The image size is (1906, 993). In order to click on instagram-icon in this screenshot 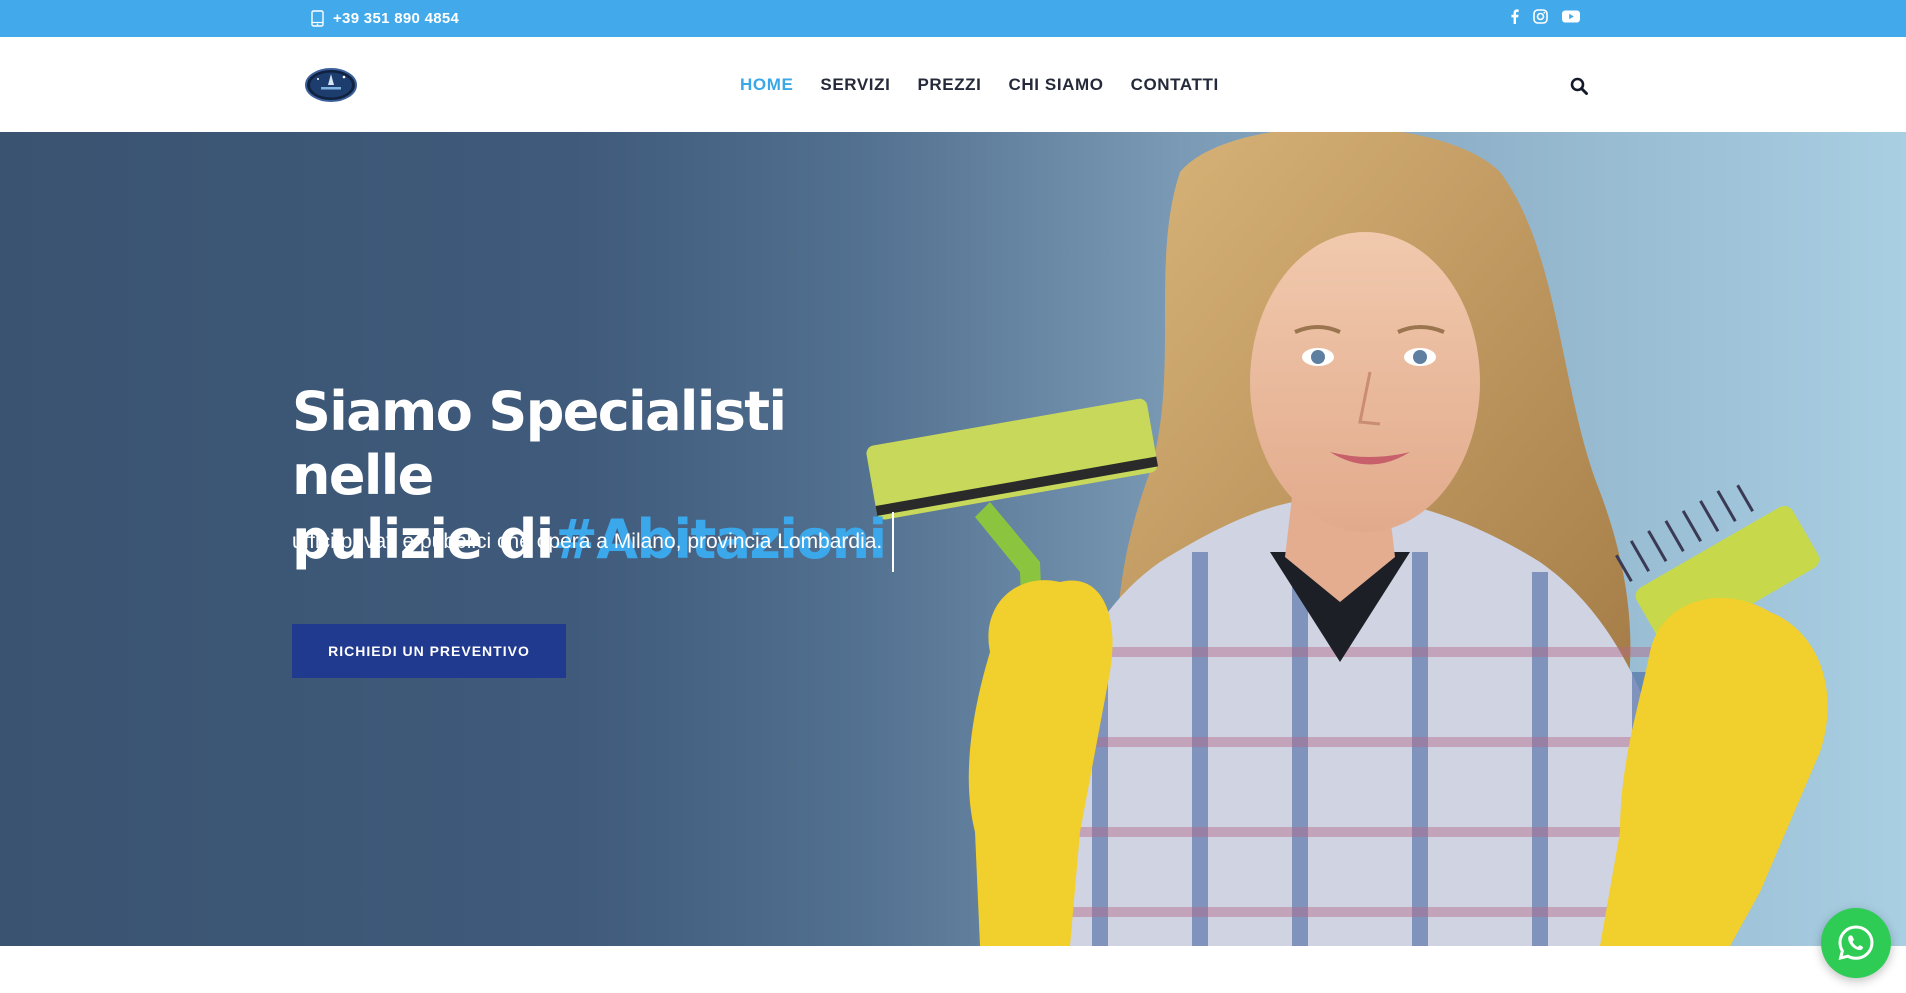, I will do `click(1540, 16)`.